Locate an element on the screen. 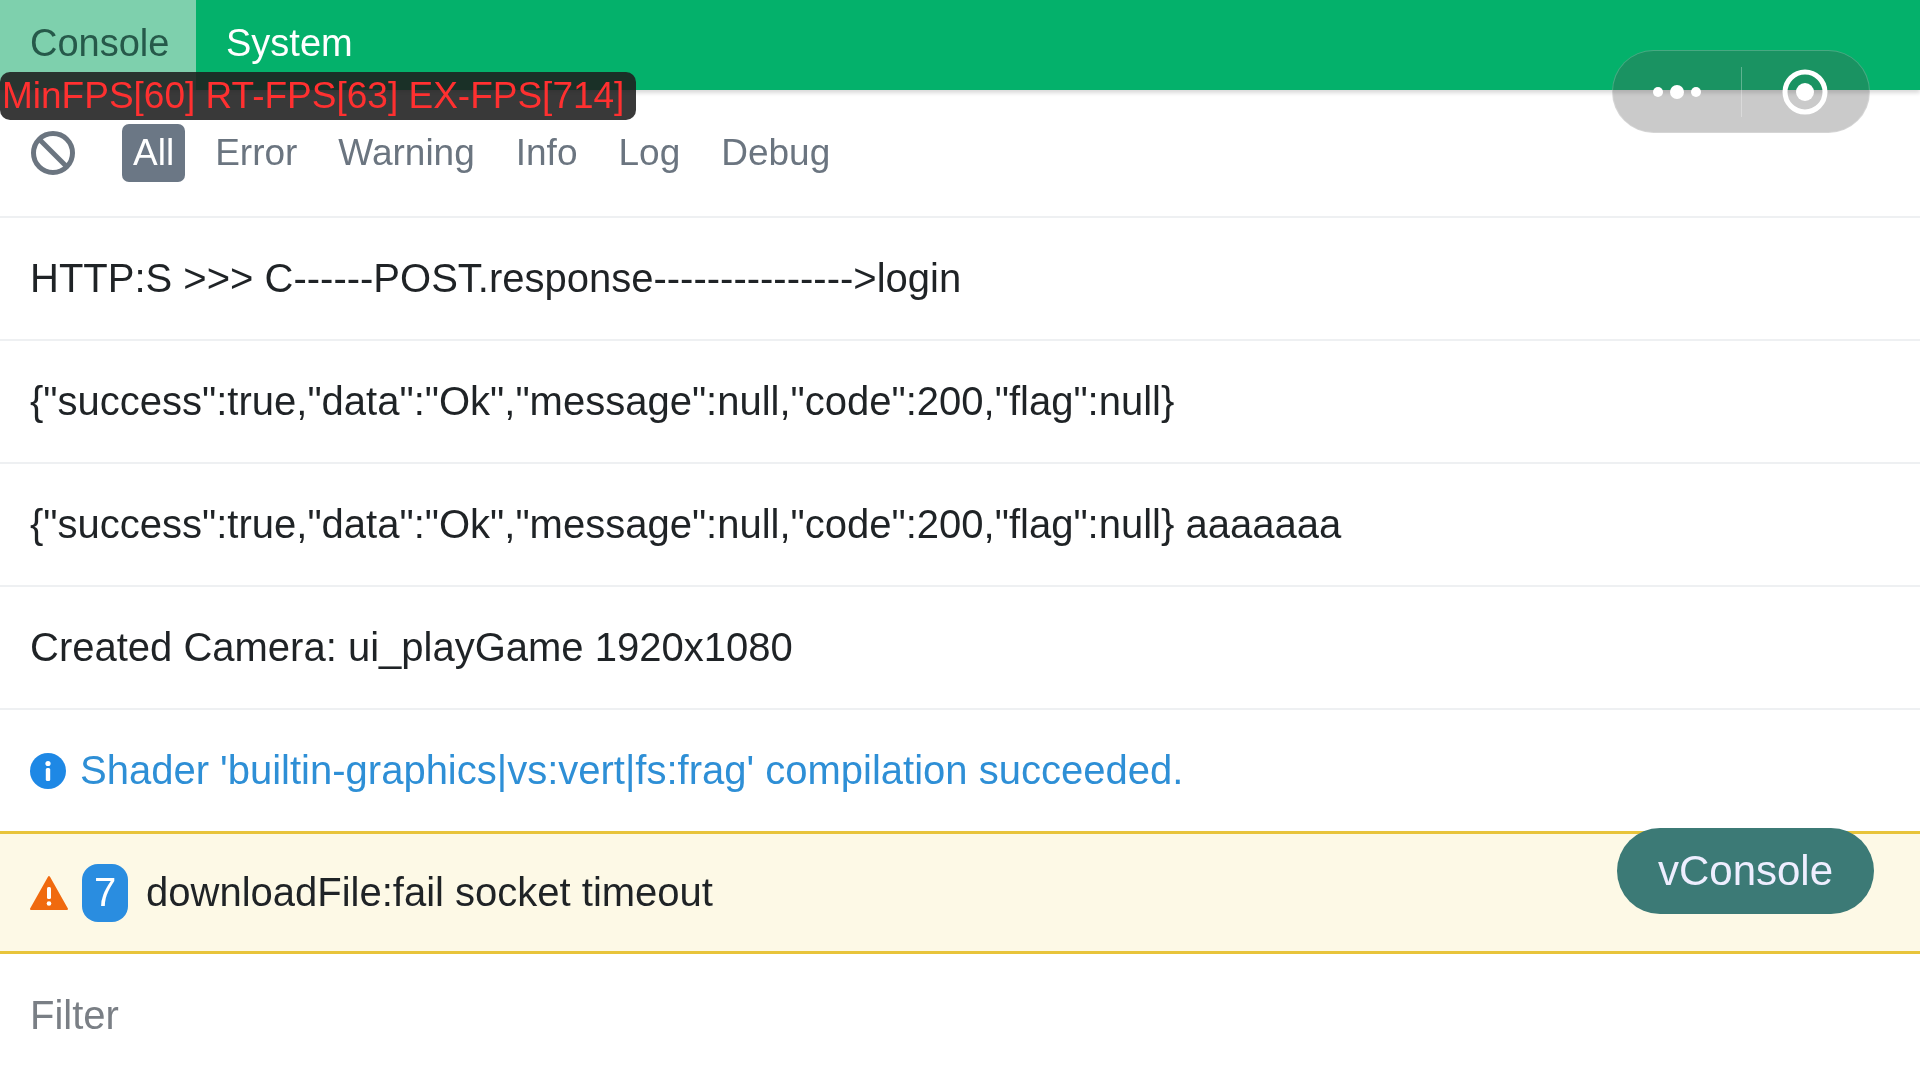  info-icon is located at coordinates (48, 770).